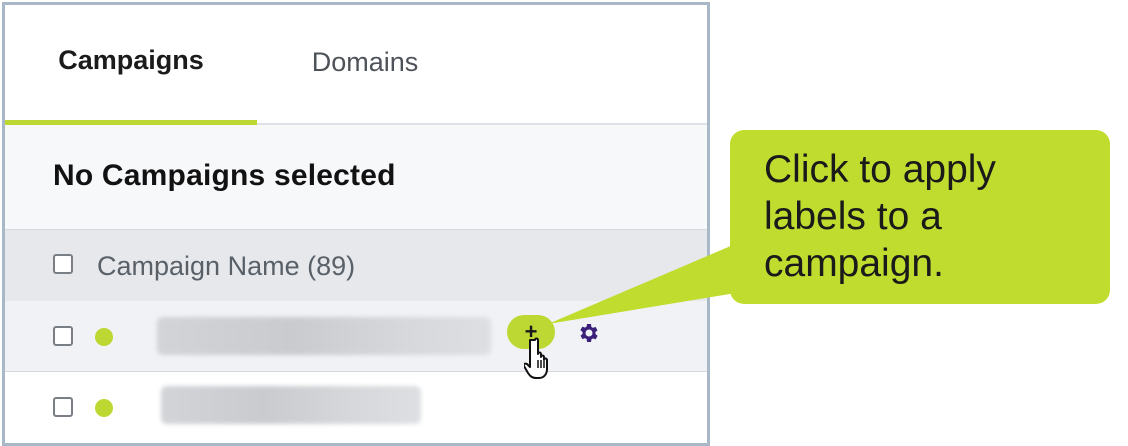  I want to click on tab-domains-label: Domains, so click(365, 61).